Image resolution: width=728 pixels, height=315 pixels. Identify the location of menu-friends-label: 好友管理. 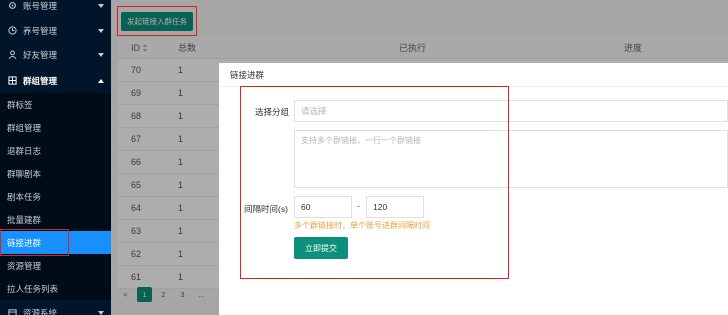
(40, 54).